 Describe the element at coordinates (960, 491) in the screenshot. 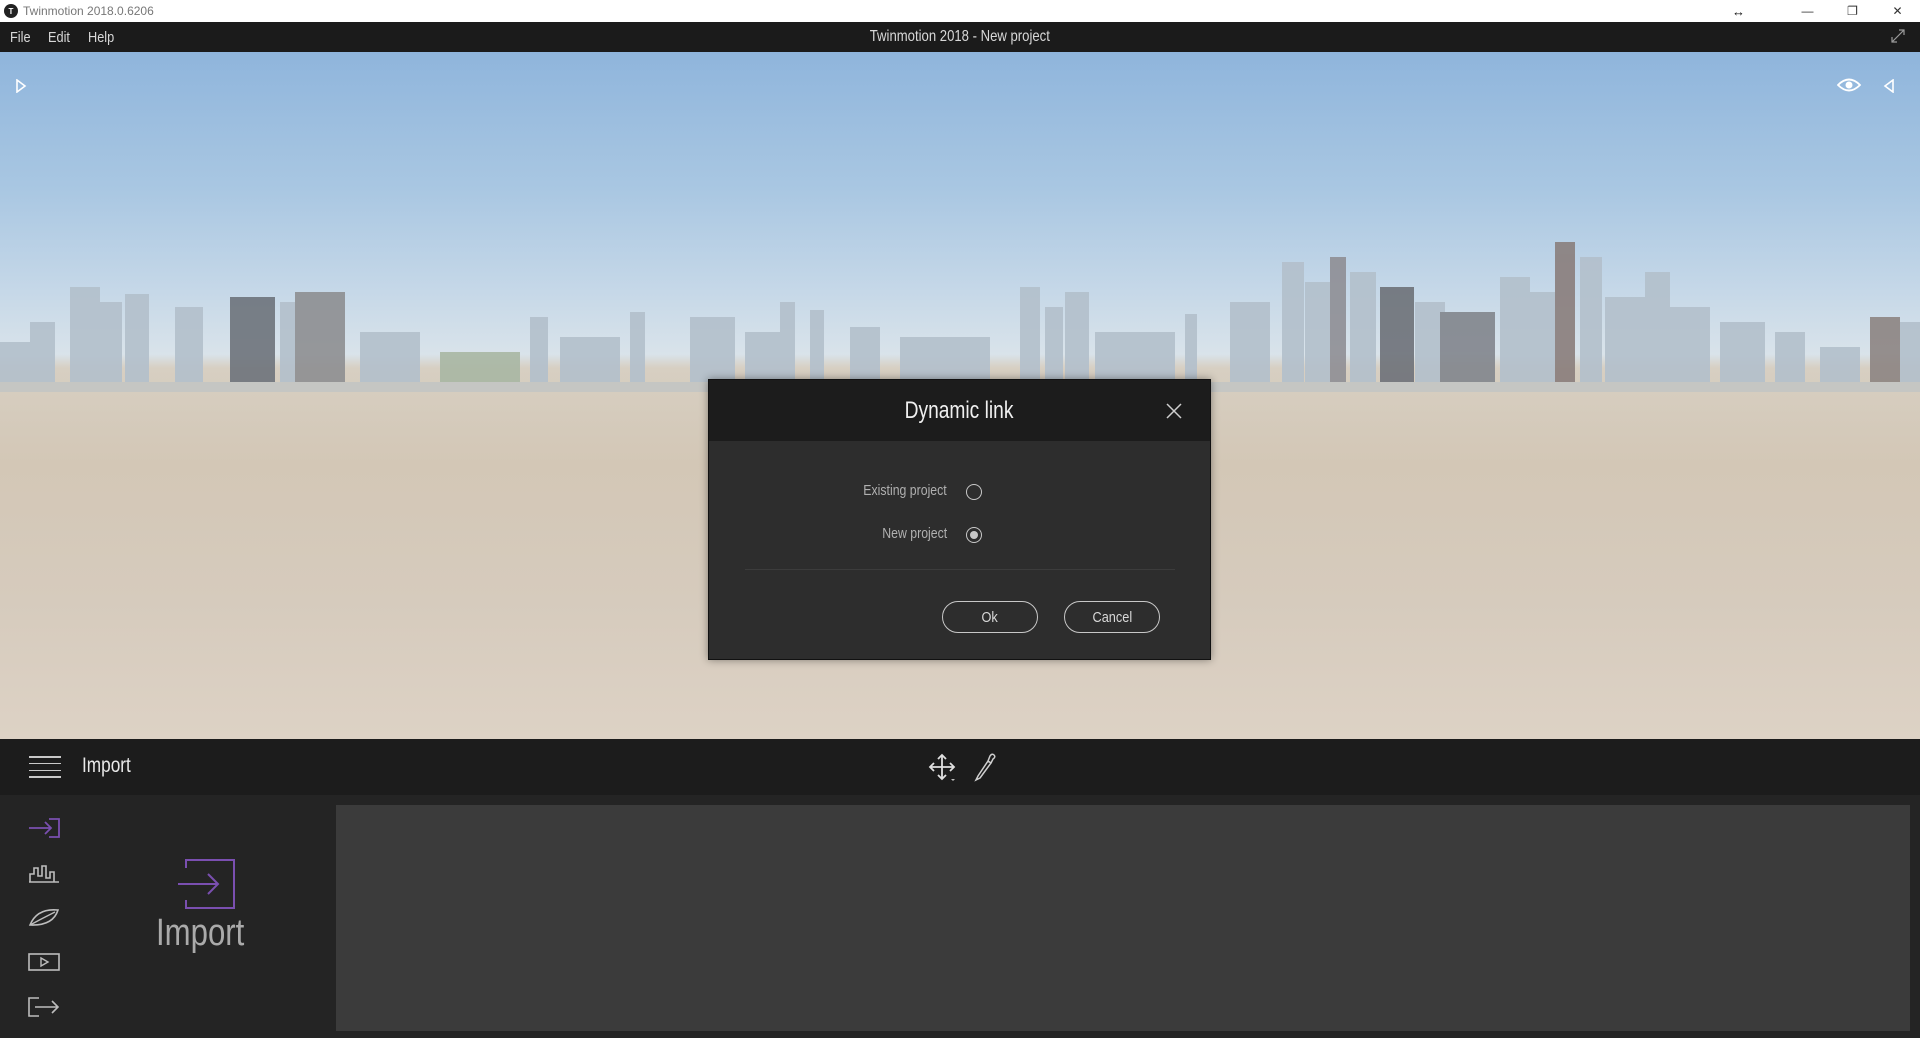

I see `option-existing-project: Existing project` at that location.